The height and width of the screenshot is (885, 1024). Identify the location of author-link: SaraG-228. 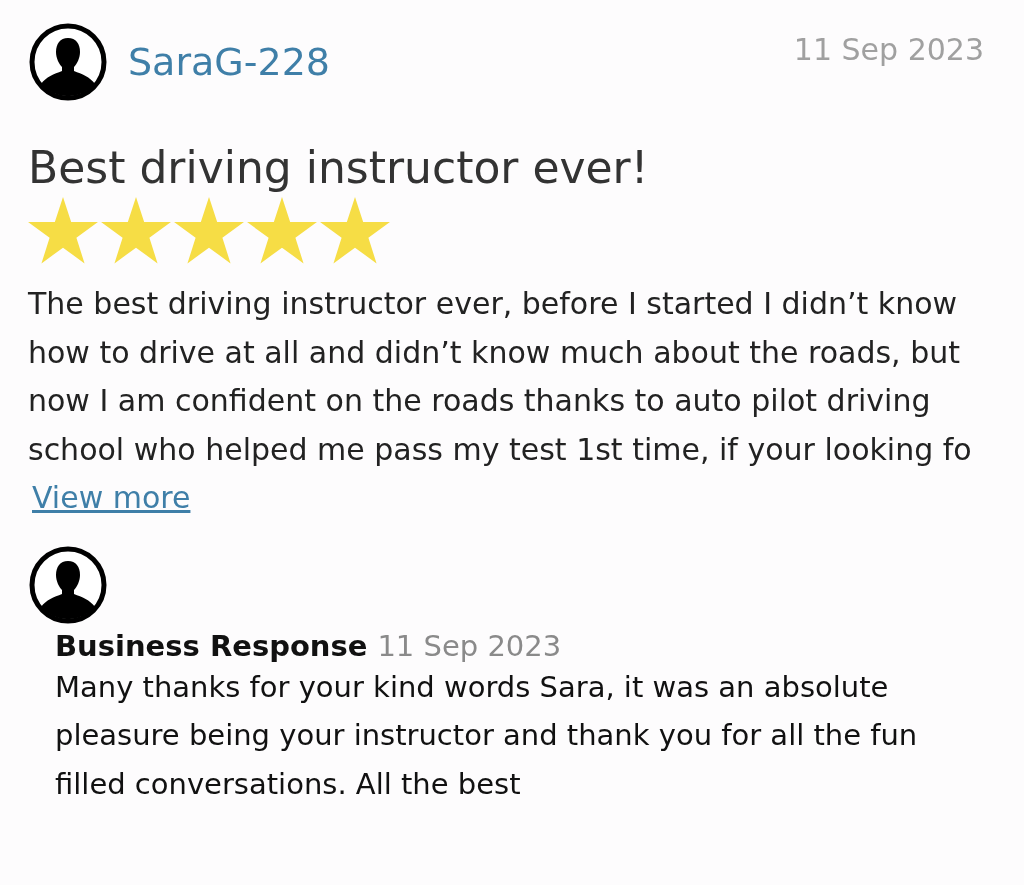
(229, 62).